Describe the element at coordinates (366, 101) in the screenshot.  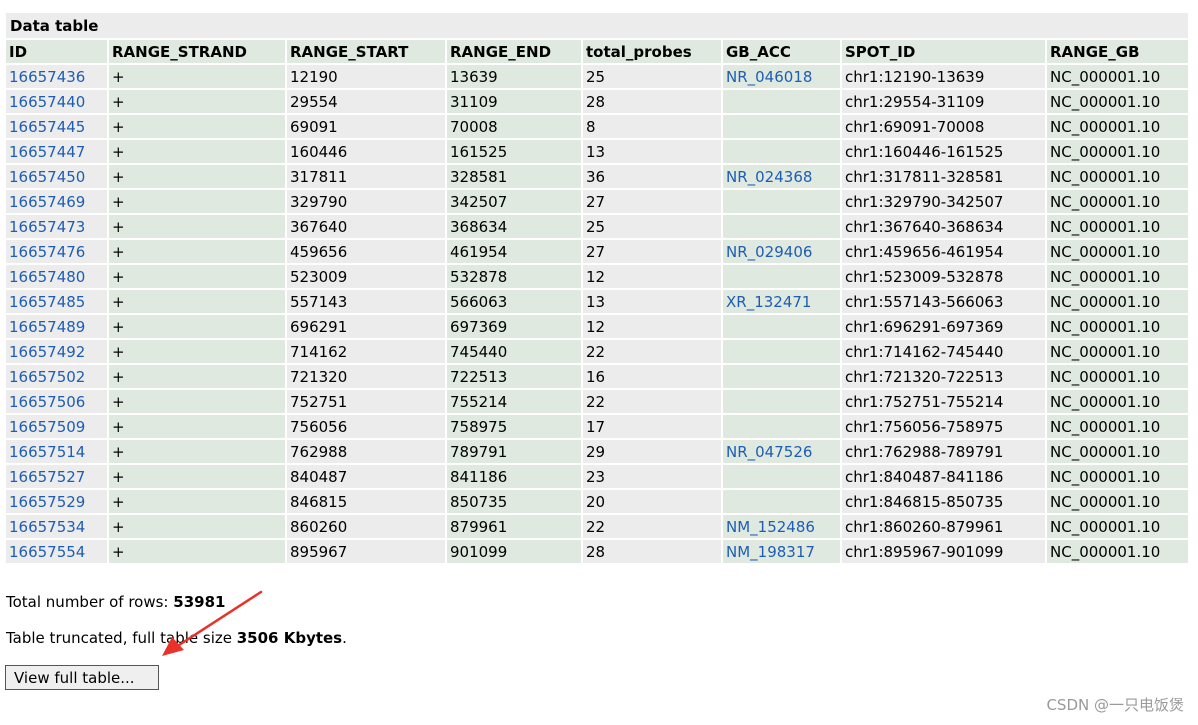
I see `cell-range-start: 29554` at that location.